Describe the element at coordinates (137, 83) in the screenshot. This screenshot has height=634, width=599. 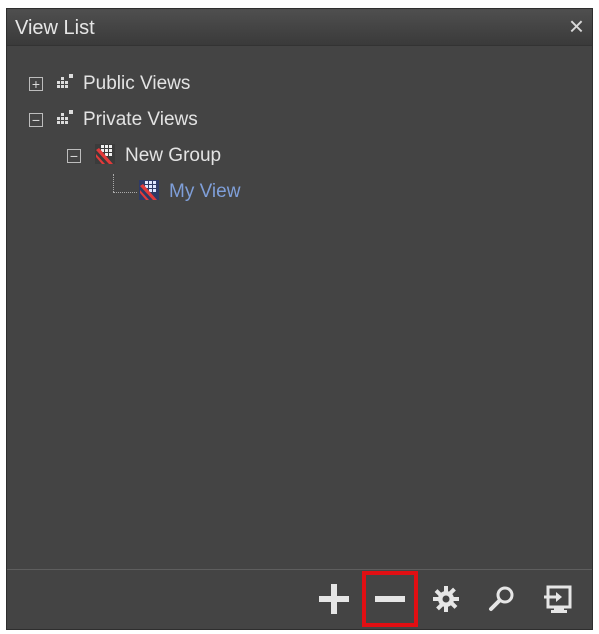
I see `tree-item-label: Public Views` at that location.